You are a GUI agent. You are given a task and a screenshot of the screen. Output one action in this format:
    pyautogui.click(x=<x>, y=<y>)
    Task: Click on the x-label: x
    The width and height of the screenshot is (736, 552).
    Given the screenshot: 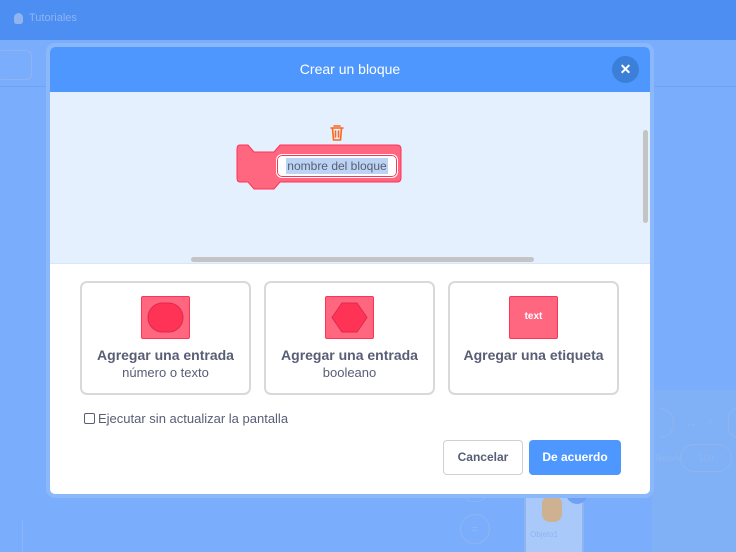 What is the action you would take?
    pyautogui.click(x=710, y=421)
    